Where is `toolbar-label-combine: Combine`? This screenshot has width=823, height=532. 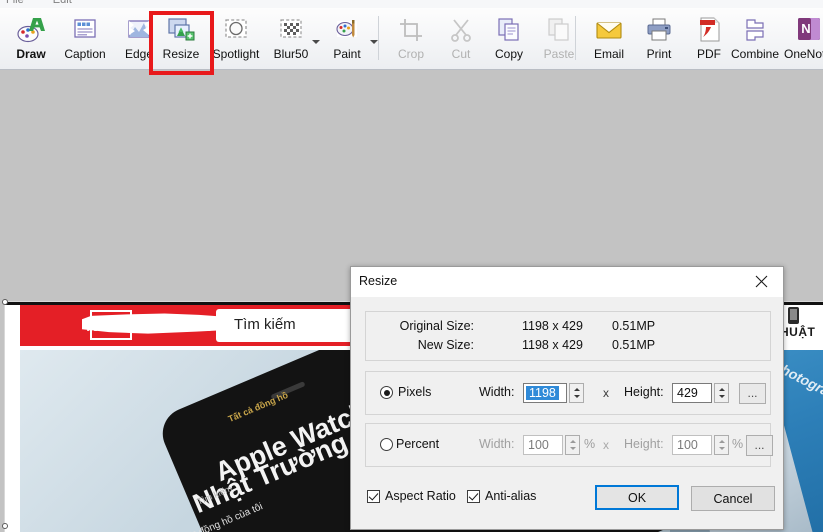
toolbar-label-combine: Combine is located at coordinates (755, 54).